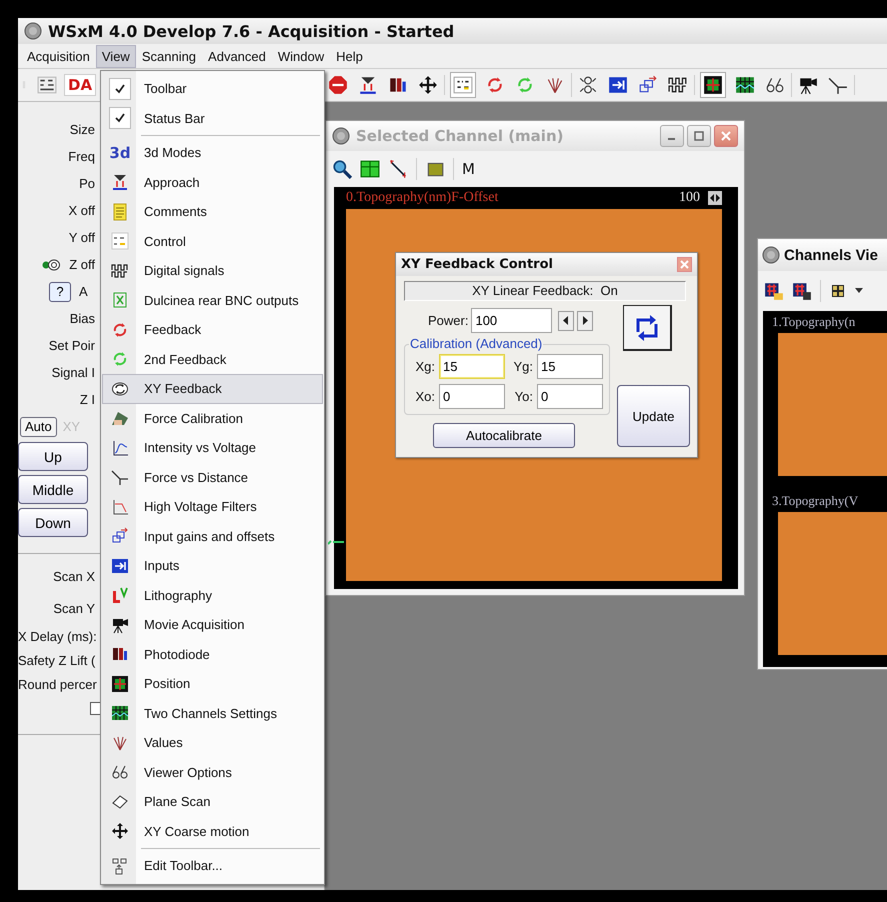  What do you see at coordinates (522, 366) in the screenshot?
I see `field-label: Yg:` at bounding box center [522, 366].